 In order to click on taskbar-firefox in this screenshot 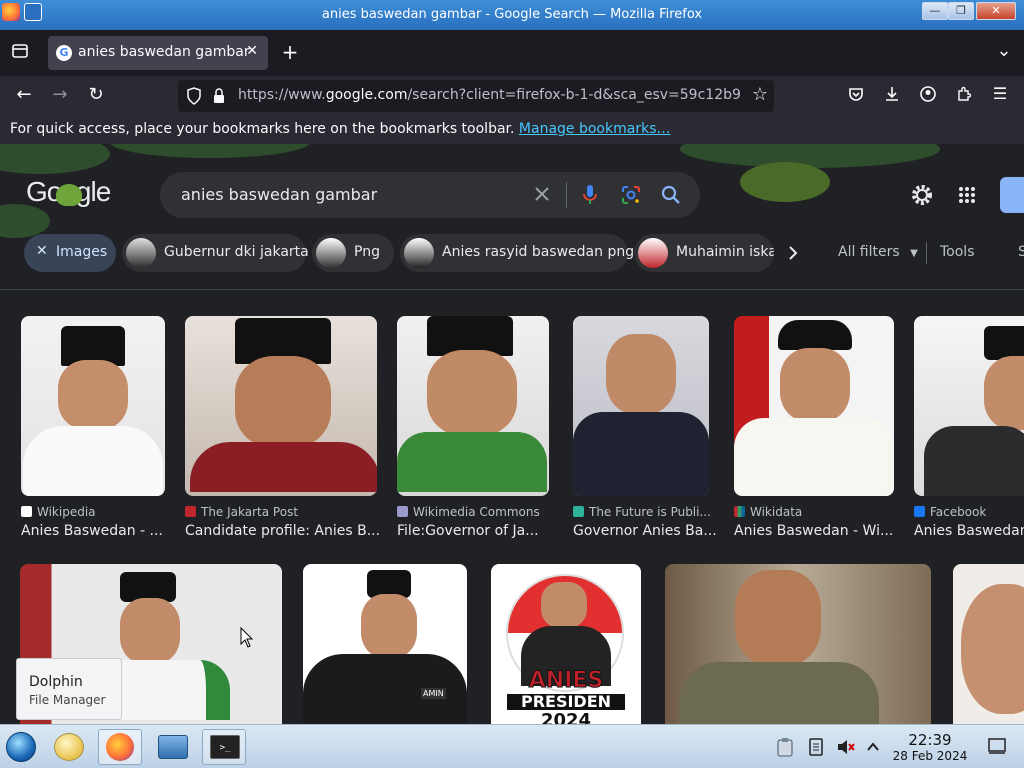, I will do `click(120, 747)`.